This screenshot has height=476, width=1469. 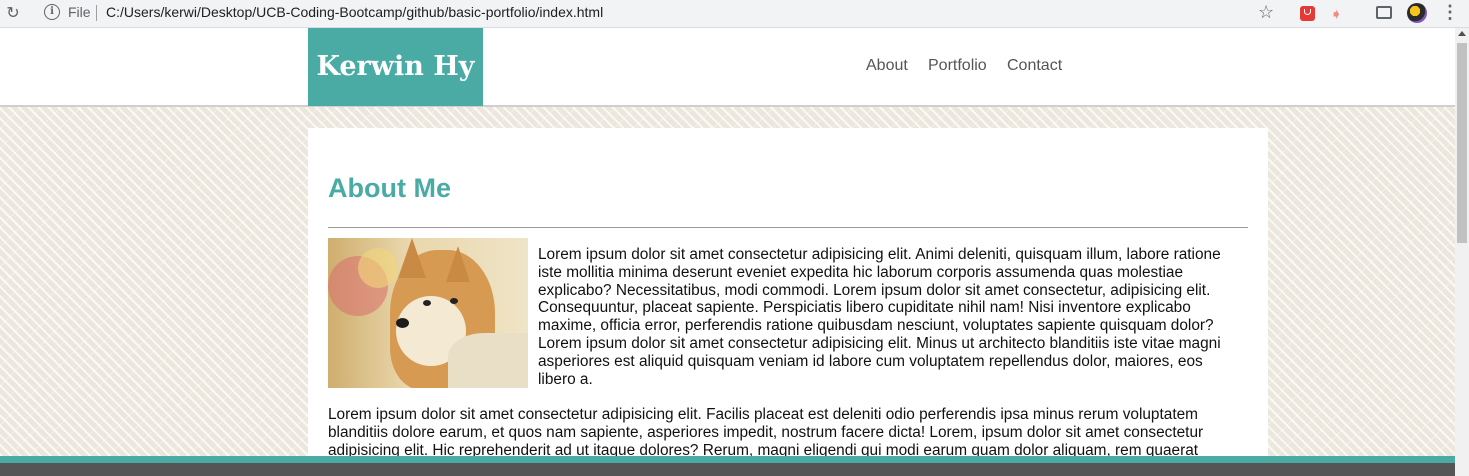 I want to click on nav-link-portfolio: Portfolio, so click(x=957, y=66).